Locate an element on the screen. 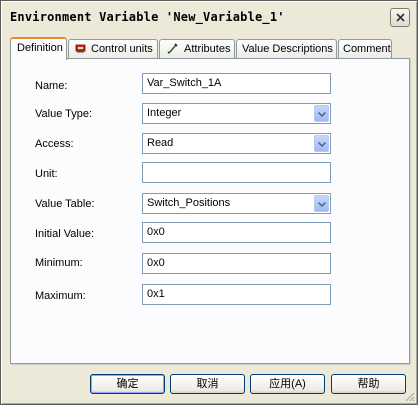  tab-comment: Comment is located at coordinates (365, 48).